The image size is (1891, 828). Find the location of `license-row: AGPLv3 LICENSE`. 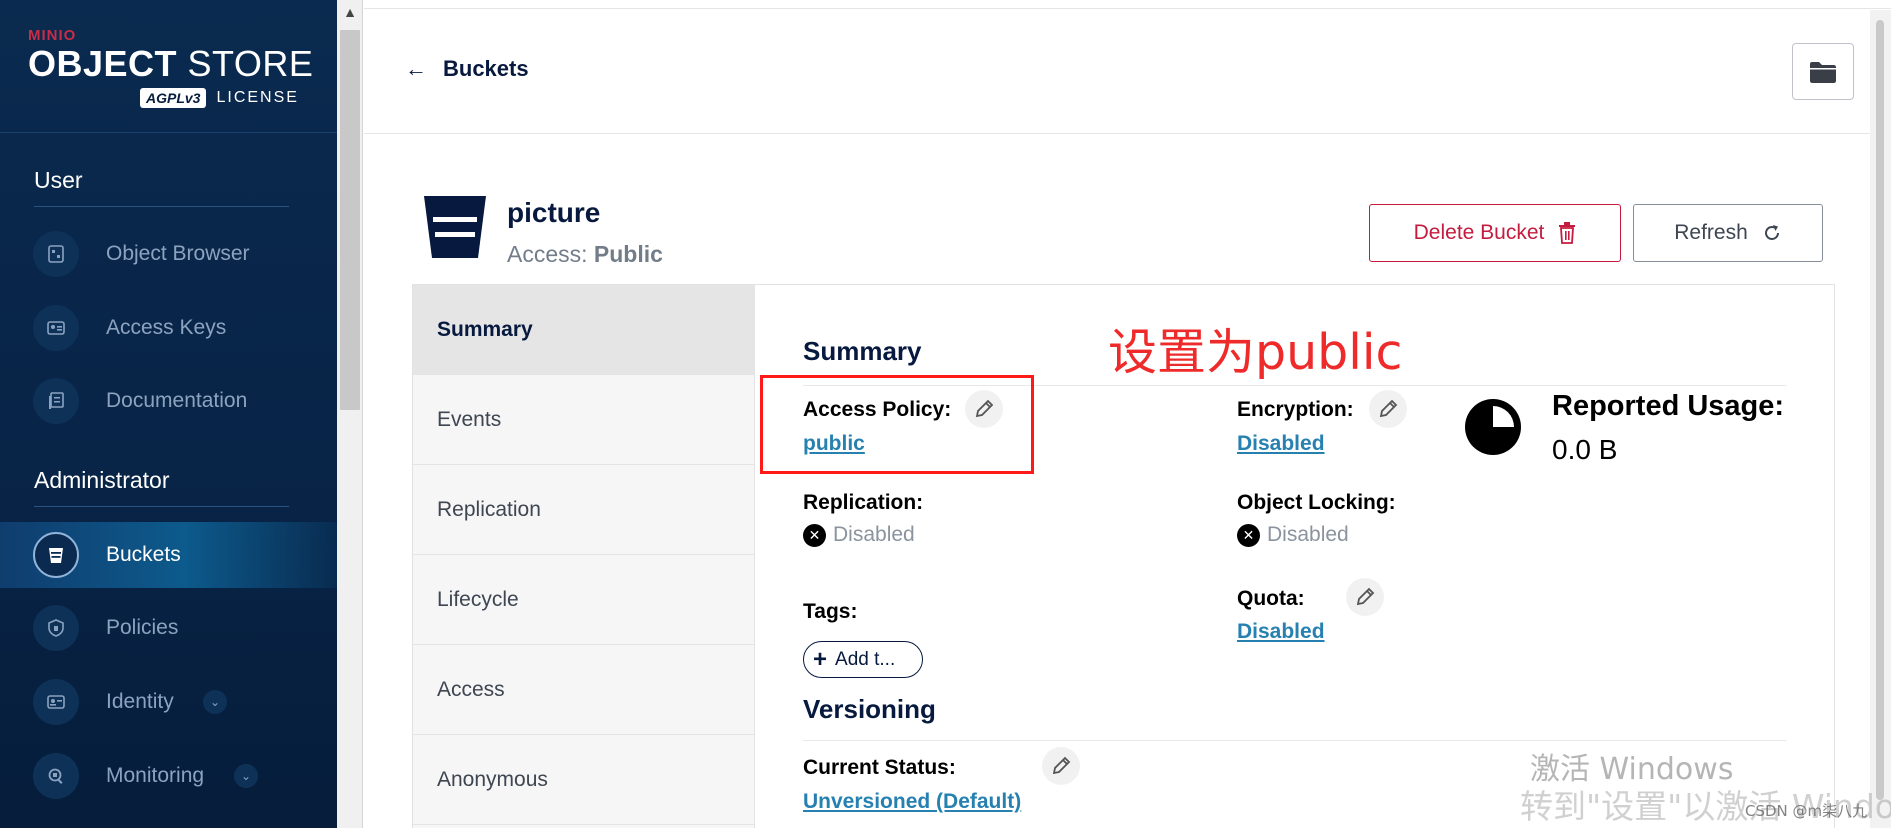

license-row: AGPLv3 LICENSE is located at coordinates (219, 98).